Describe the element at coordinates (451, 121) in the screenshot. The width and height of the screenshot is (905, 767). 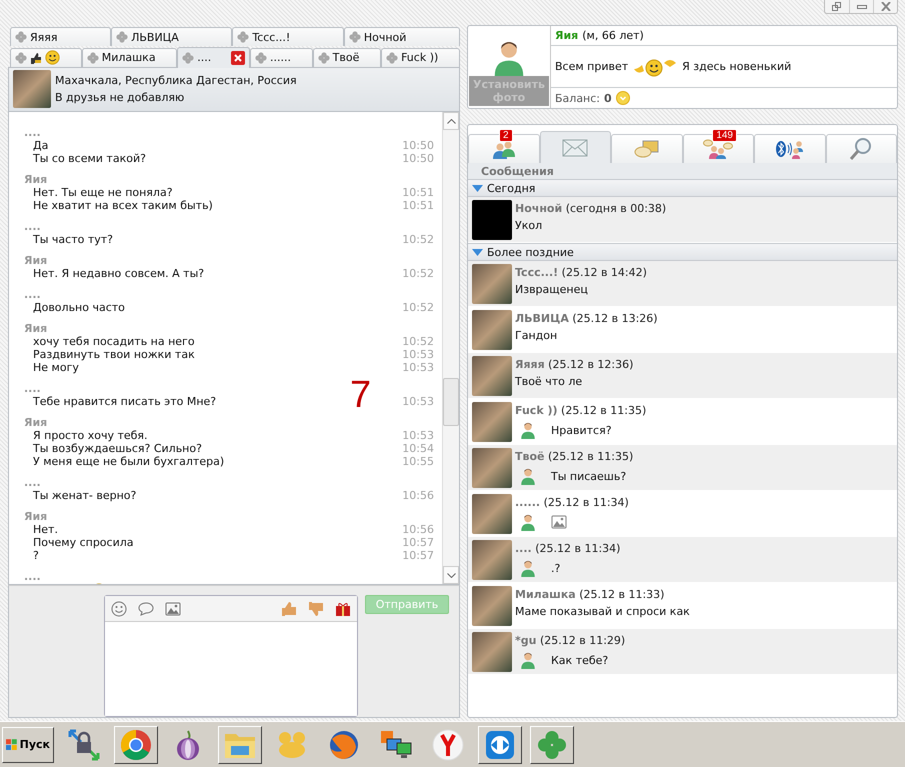
I see `scroll-up-icon` at that location.